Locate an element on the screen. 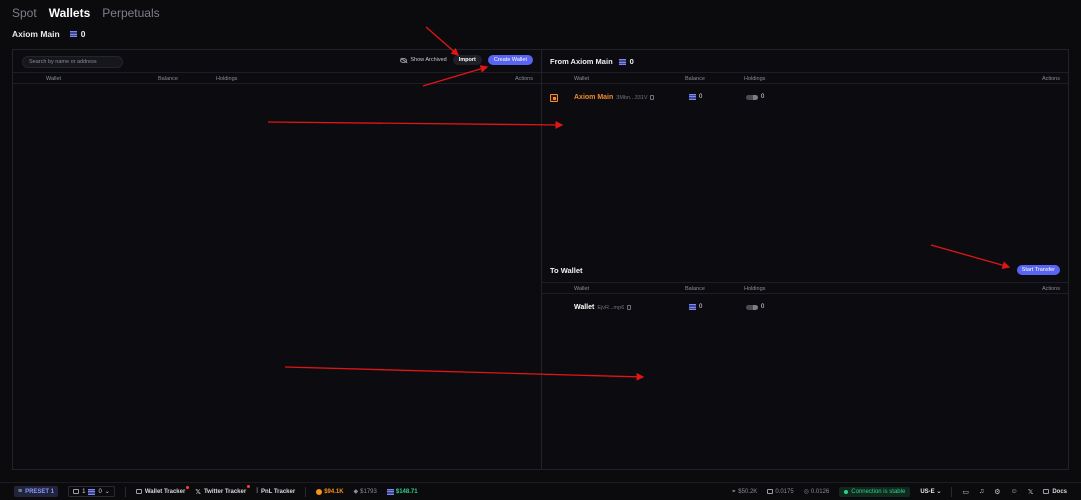  priority-fee-value: 0.0126 is located at coordinates (820, 491).